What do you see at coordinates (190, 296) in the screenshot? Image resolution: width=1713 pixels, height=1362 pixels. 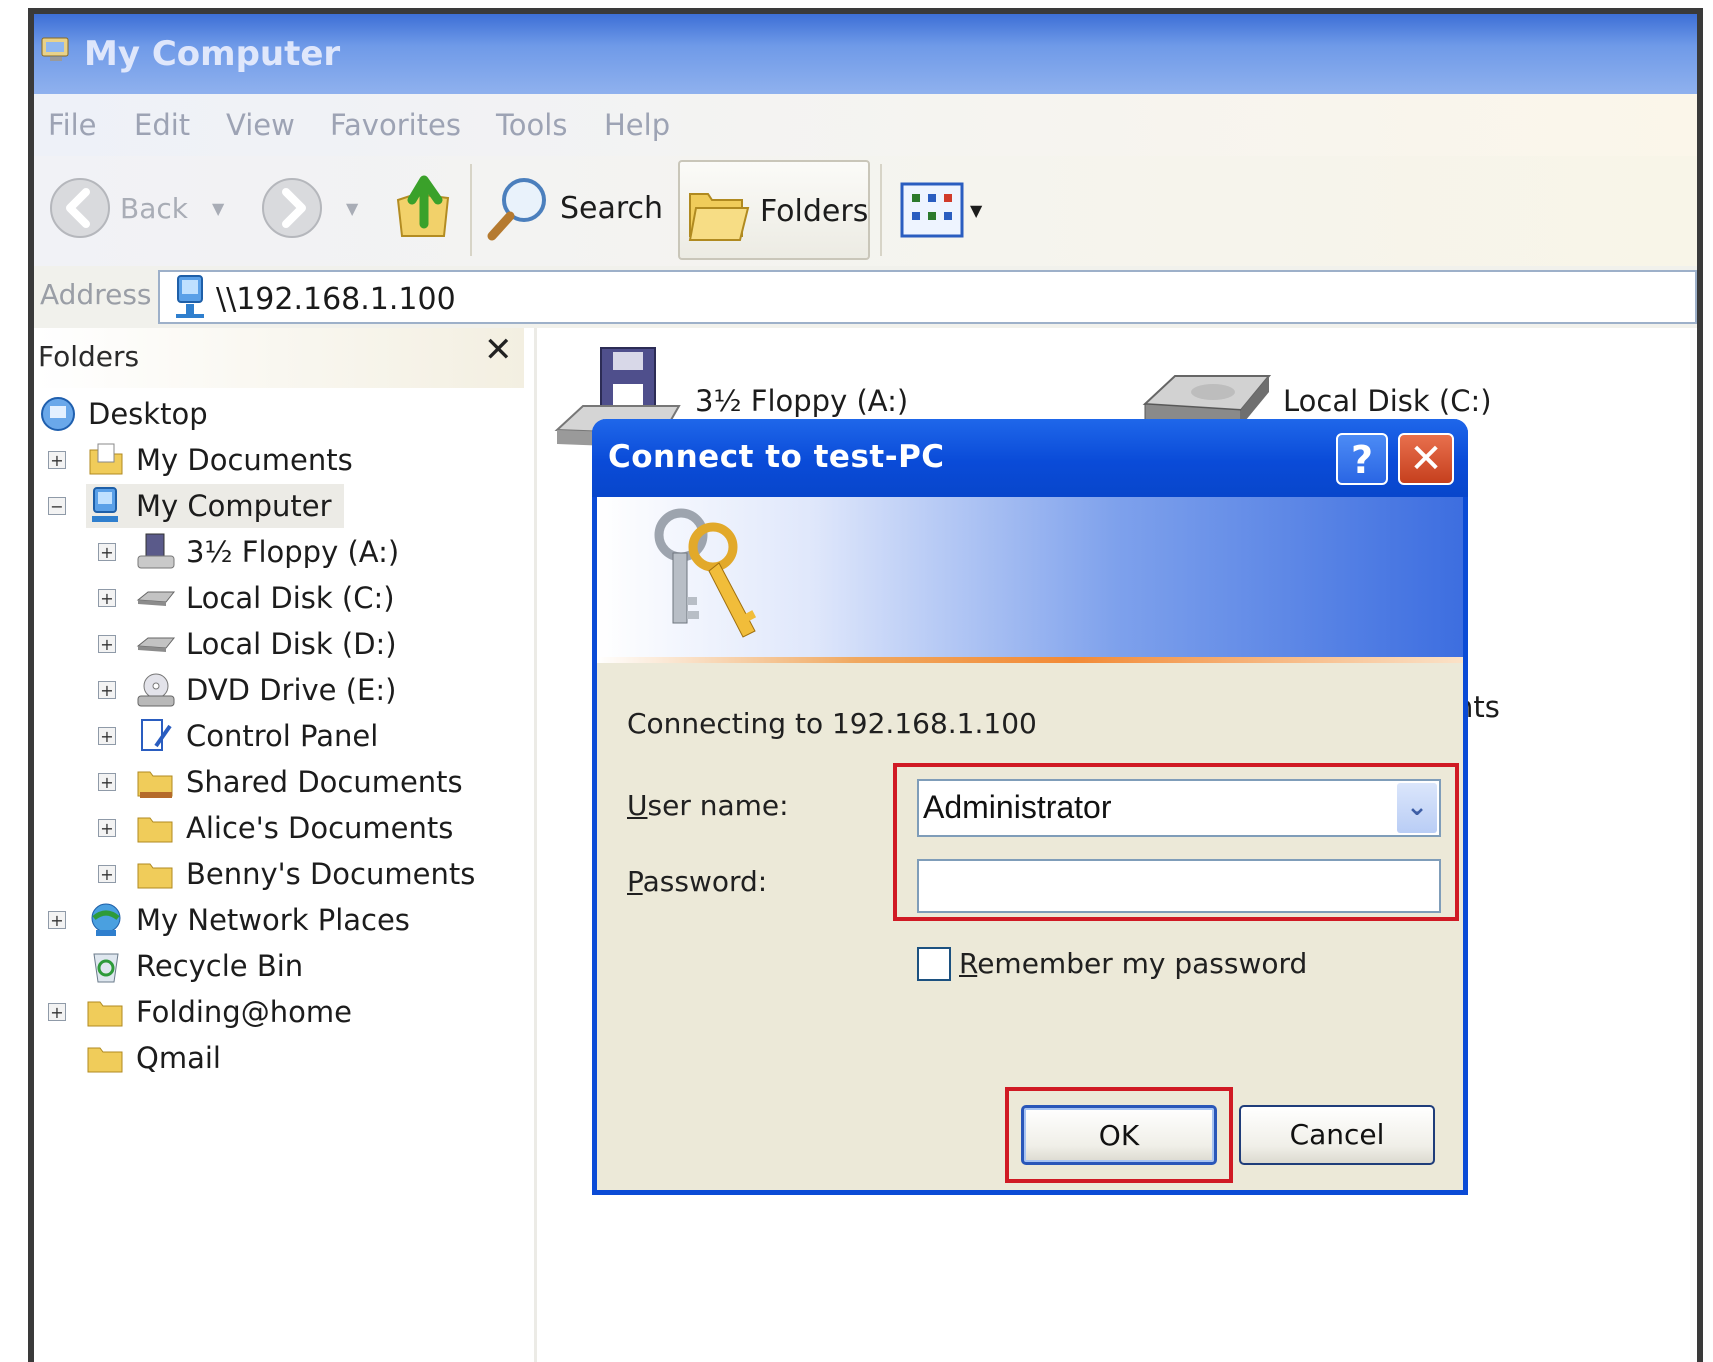 I see `network-drive-icon` at bounding box center [190, 296].